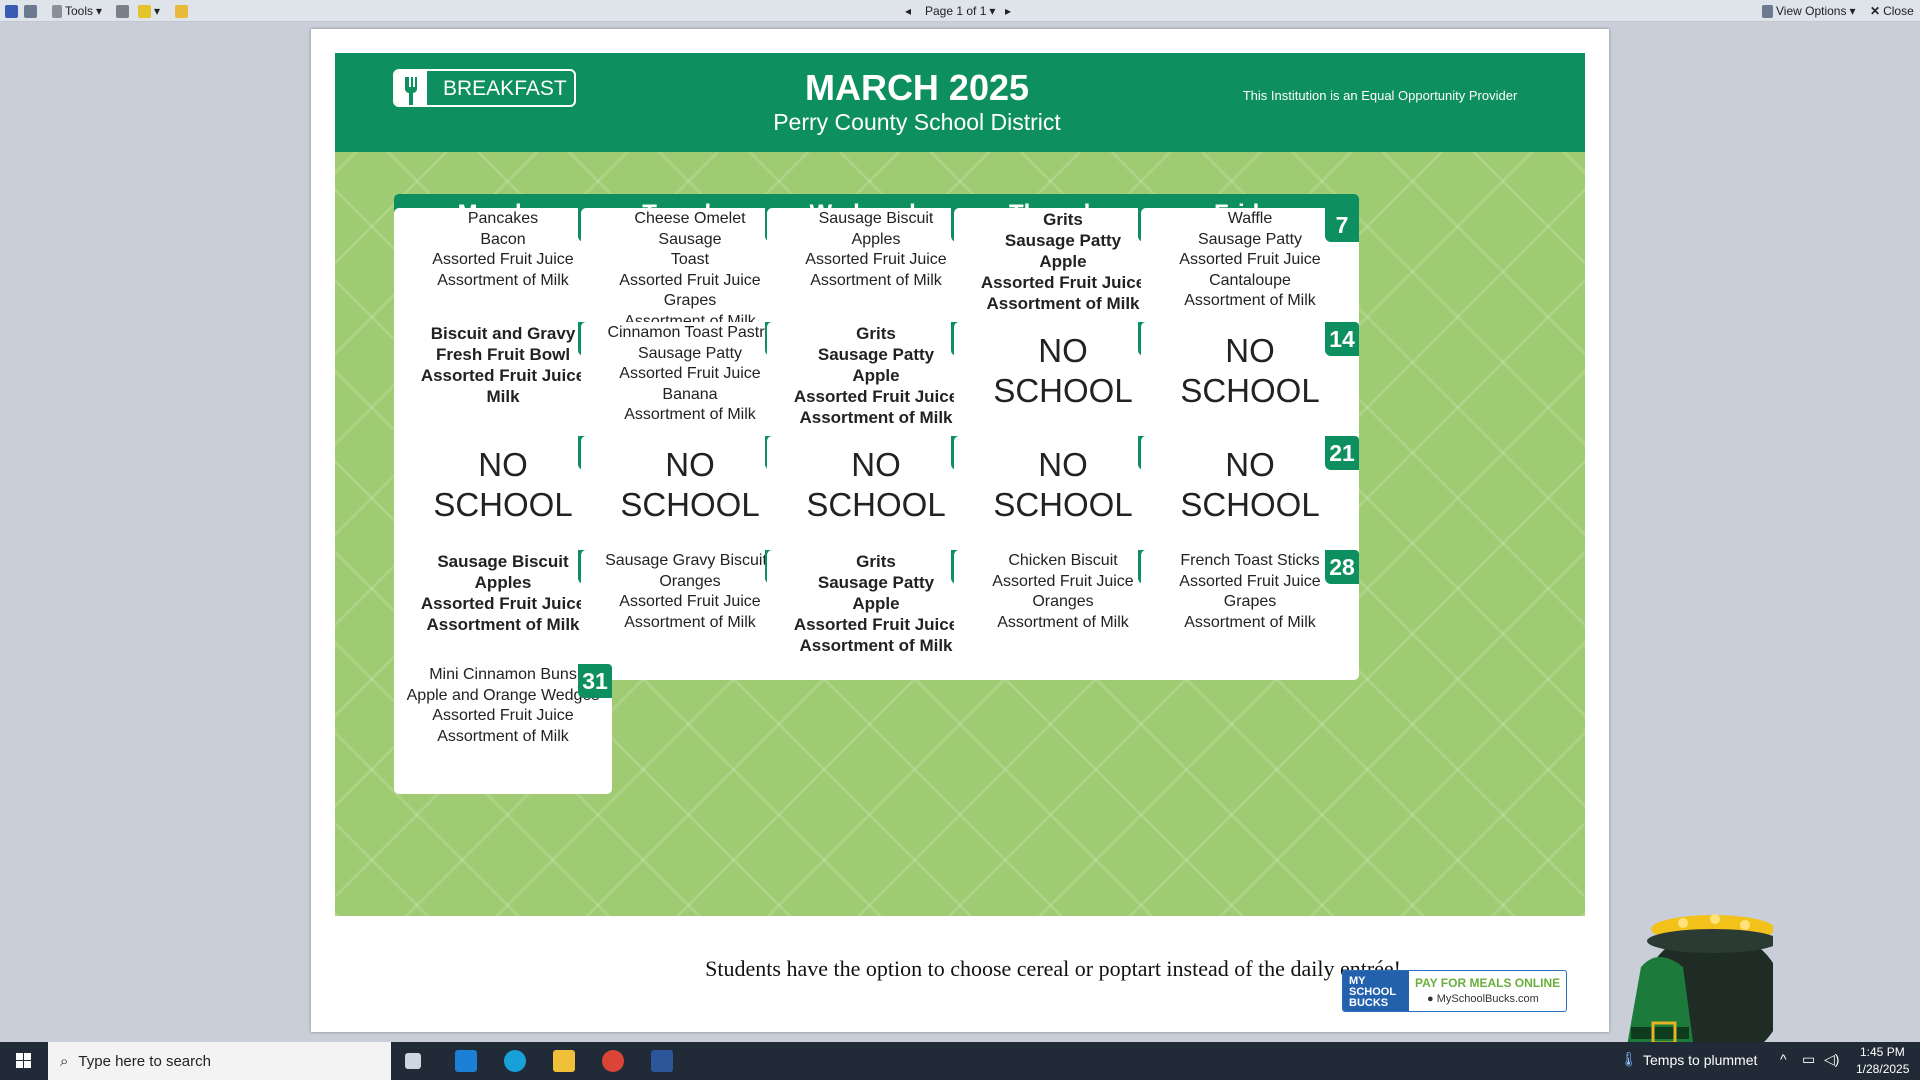 The image size is (1920, 1080). Describe the element at coordinates (64, 1061) in the screenshot. I see `search-icon: ⌕` at that location.